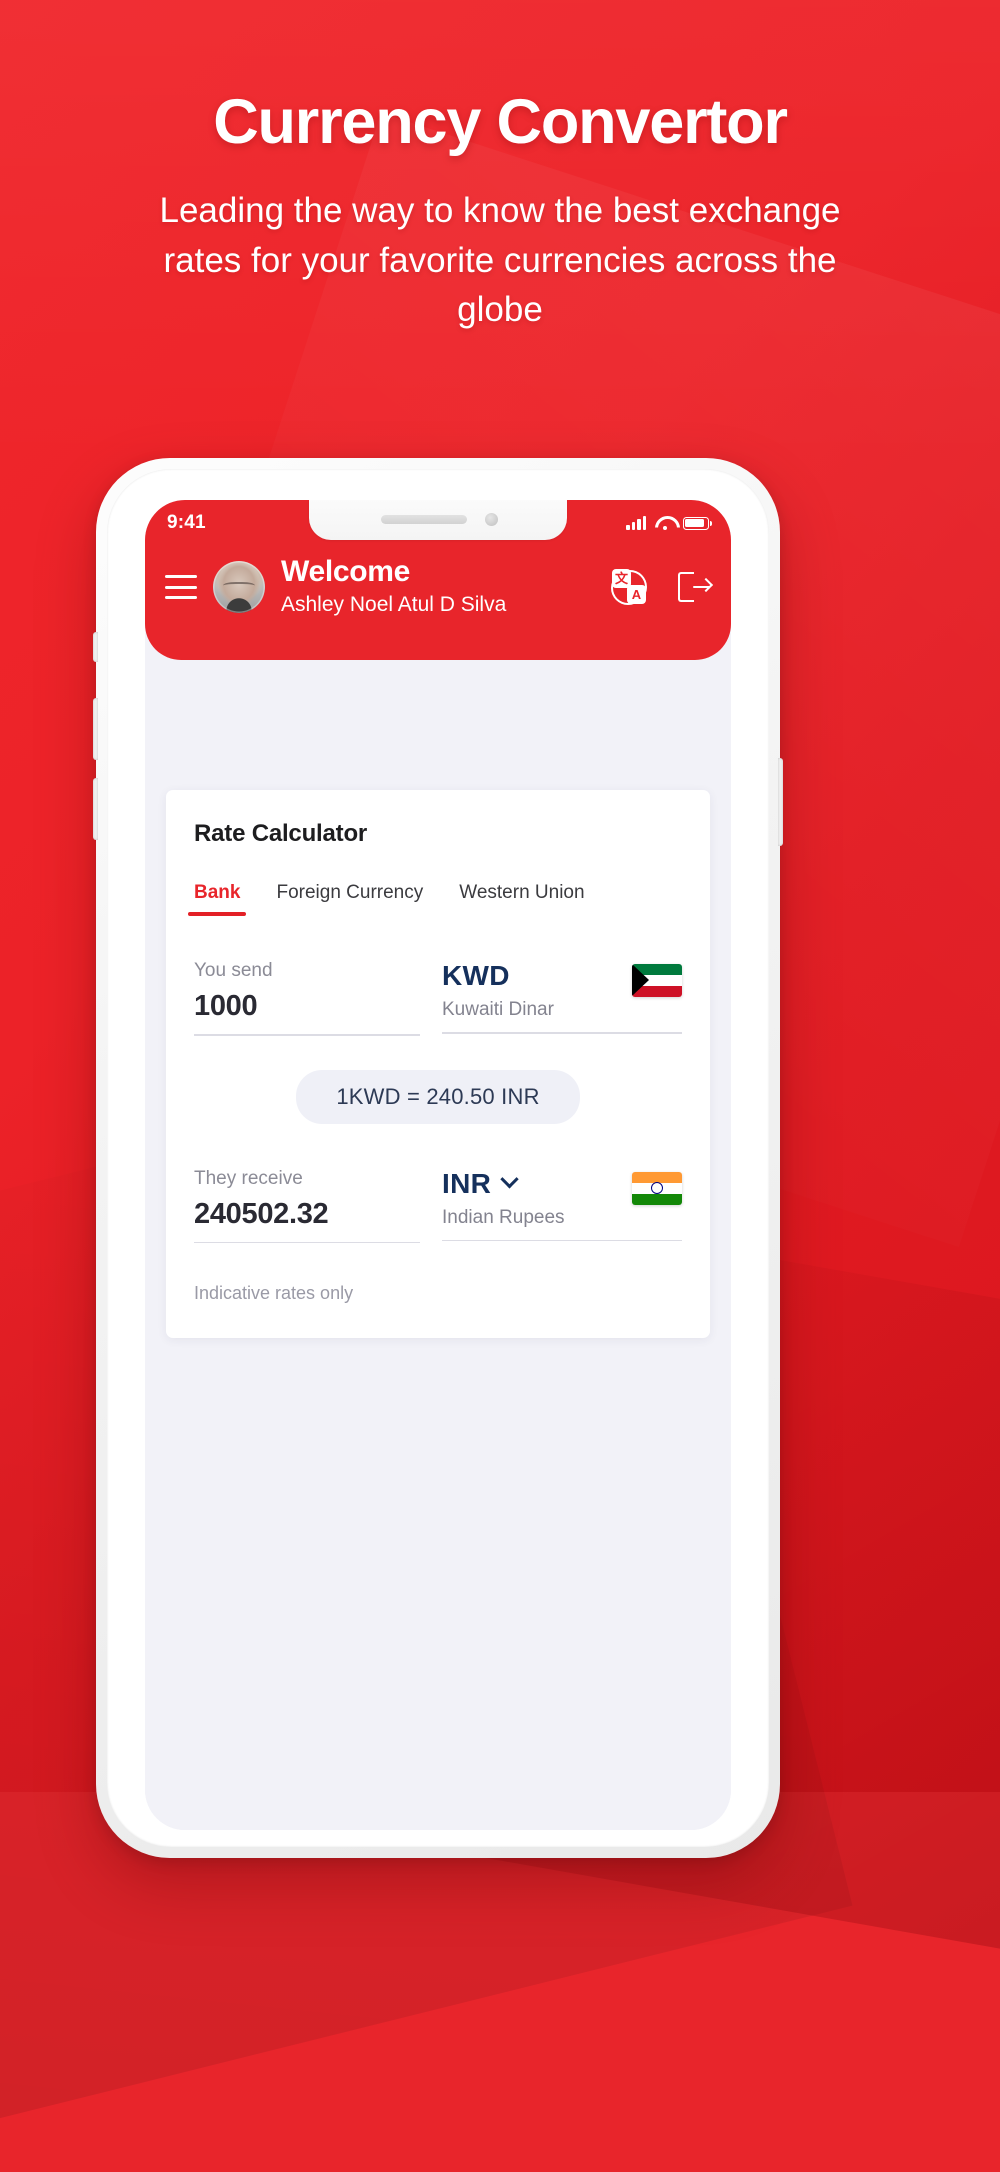 The width and height of the screenshot is (1000, 2172). What do you see at coordinates (281, 833) in the screenshot?
I see `card-title: Rate Calculator` at bounding box center [281, 833].